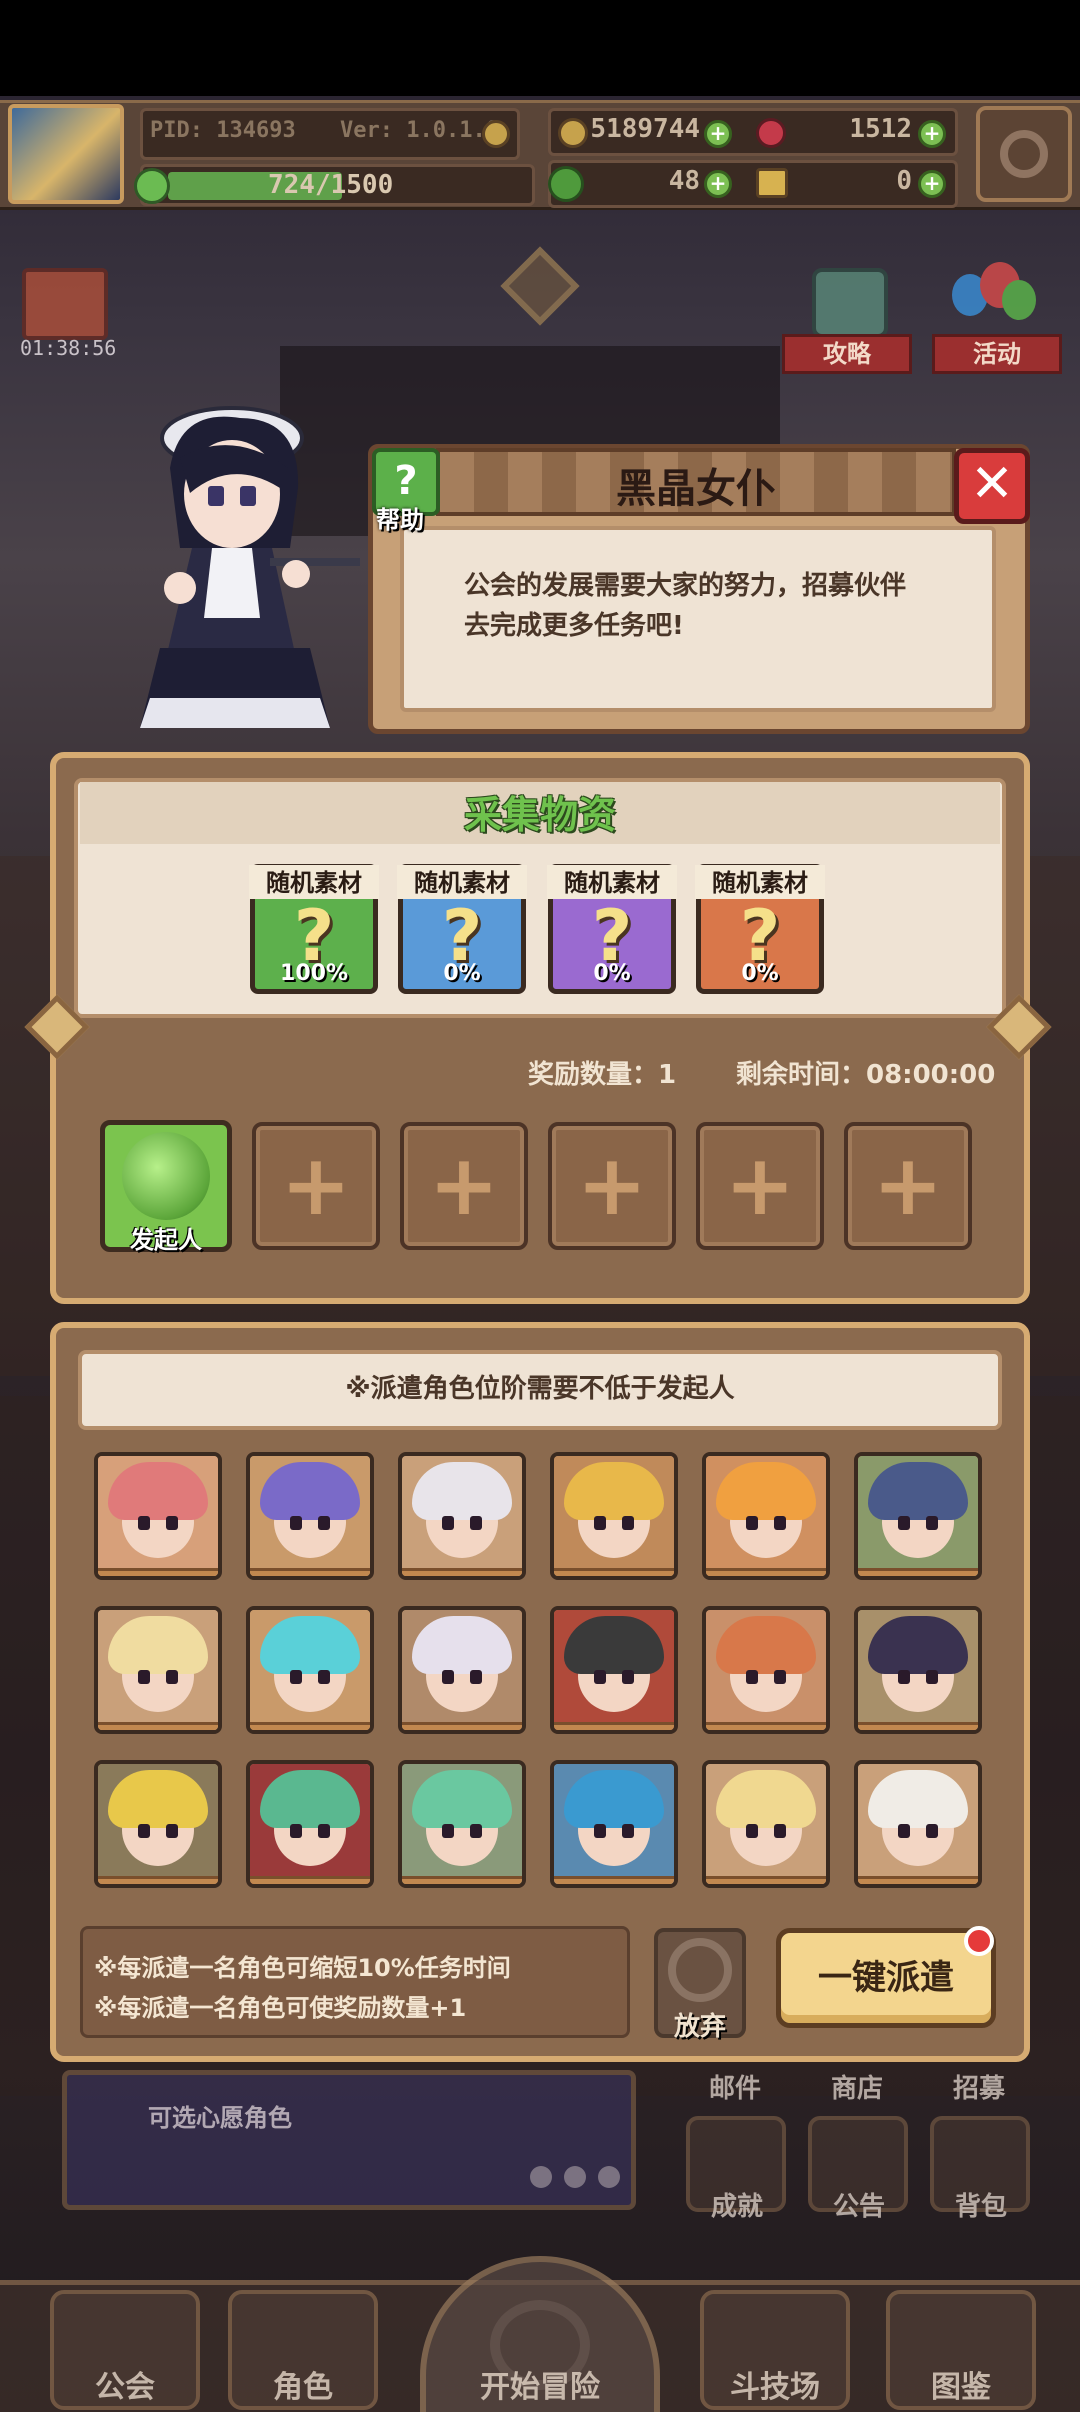  I want to click on dispatch-requirement-note: ※派遣角色位阶需要不低于发起人, so click(540, 1389).